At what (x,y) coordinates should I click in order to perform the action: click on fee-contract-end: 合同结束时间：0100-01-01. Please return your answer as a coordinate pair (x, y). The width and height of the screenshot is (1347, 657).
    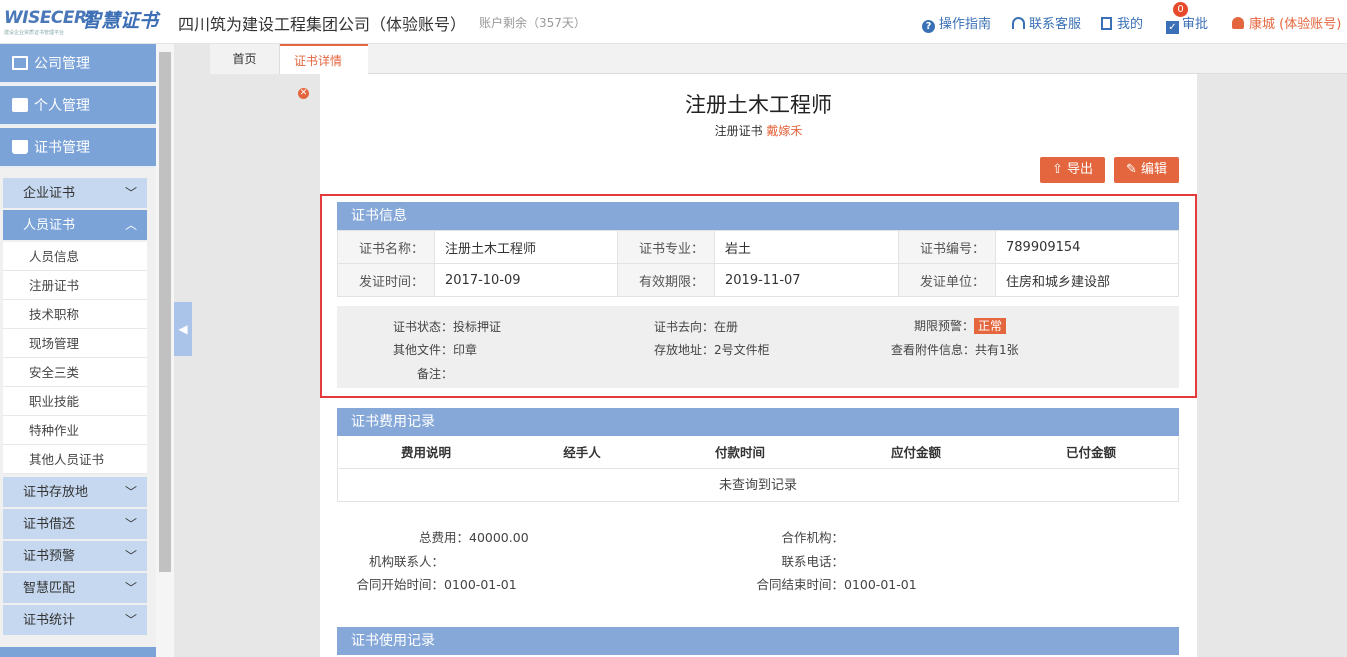
    Looking at the image, I should click on (836, 584).